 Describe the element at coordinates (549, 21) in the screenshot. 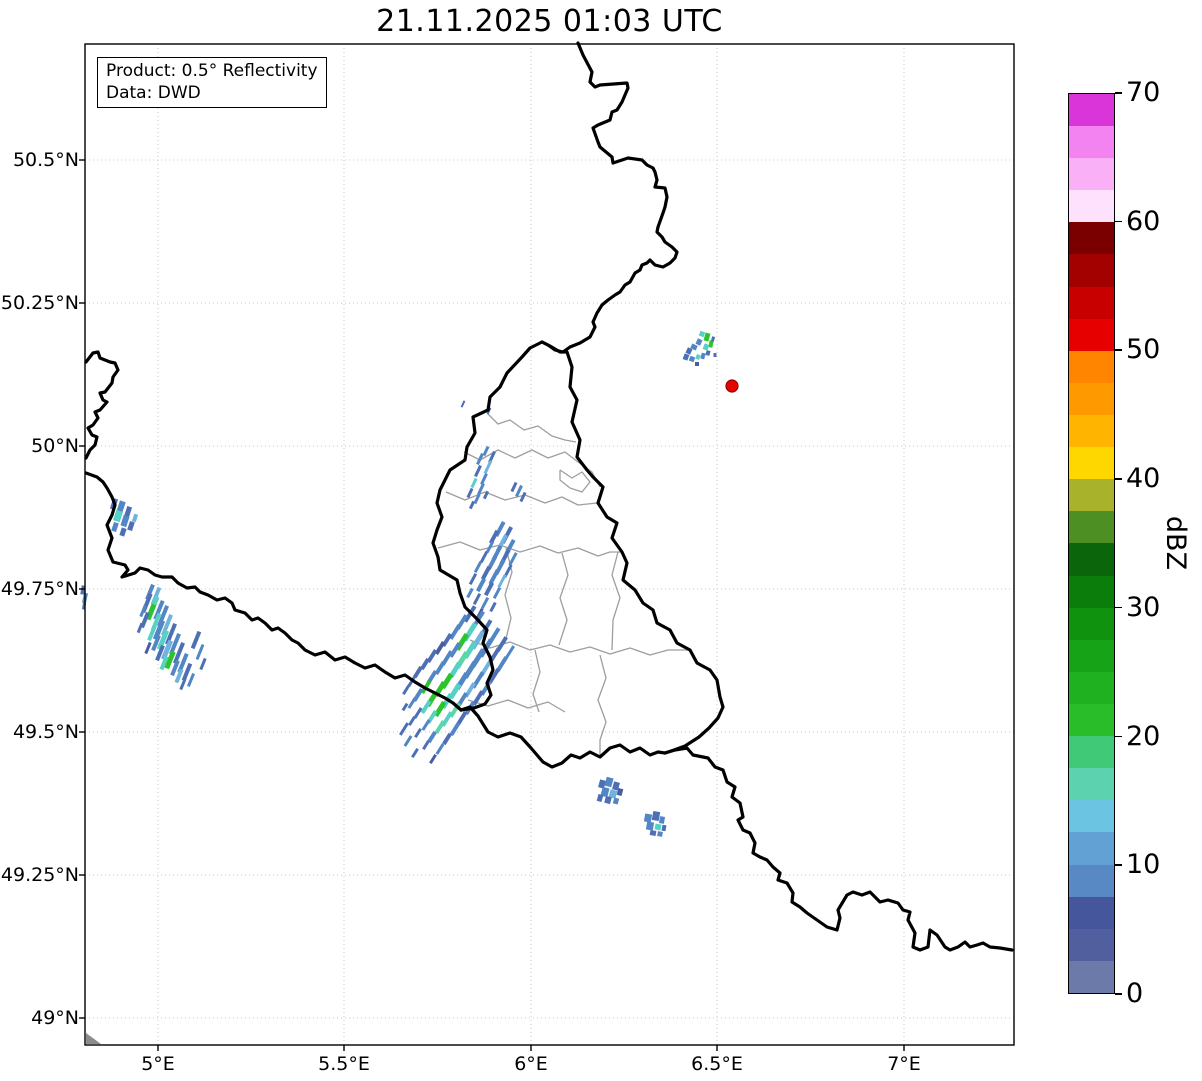

I see `plot-title: 21.11.2025 01:03 UTC` at that location.